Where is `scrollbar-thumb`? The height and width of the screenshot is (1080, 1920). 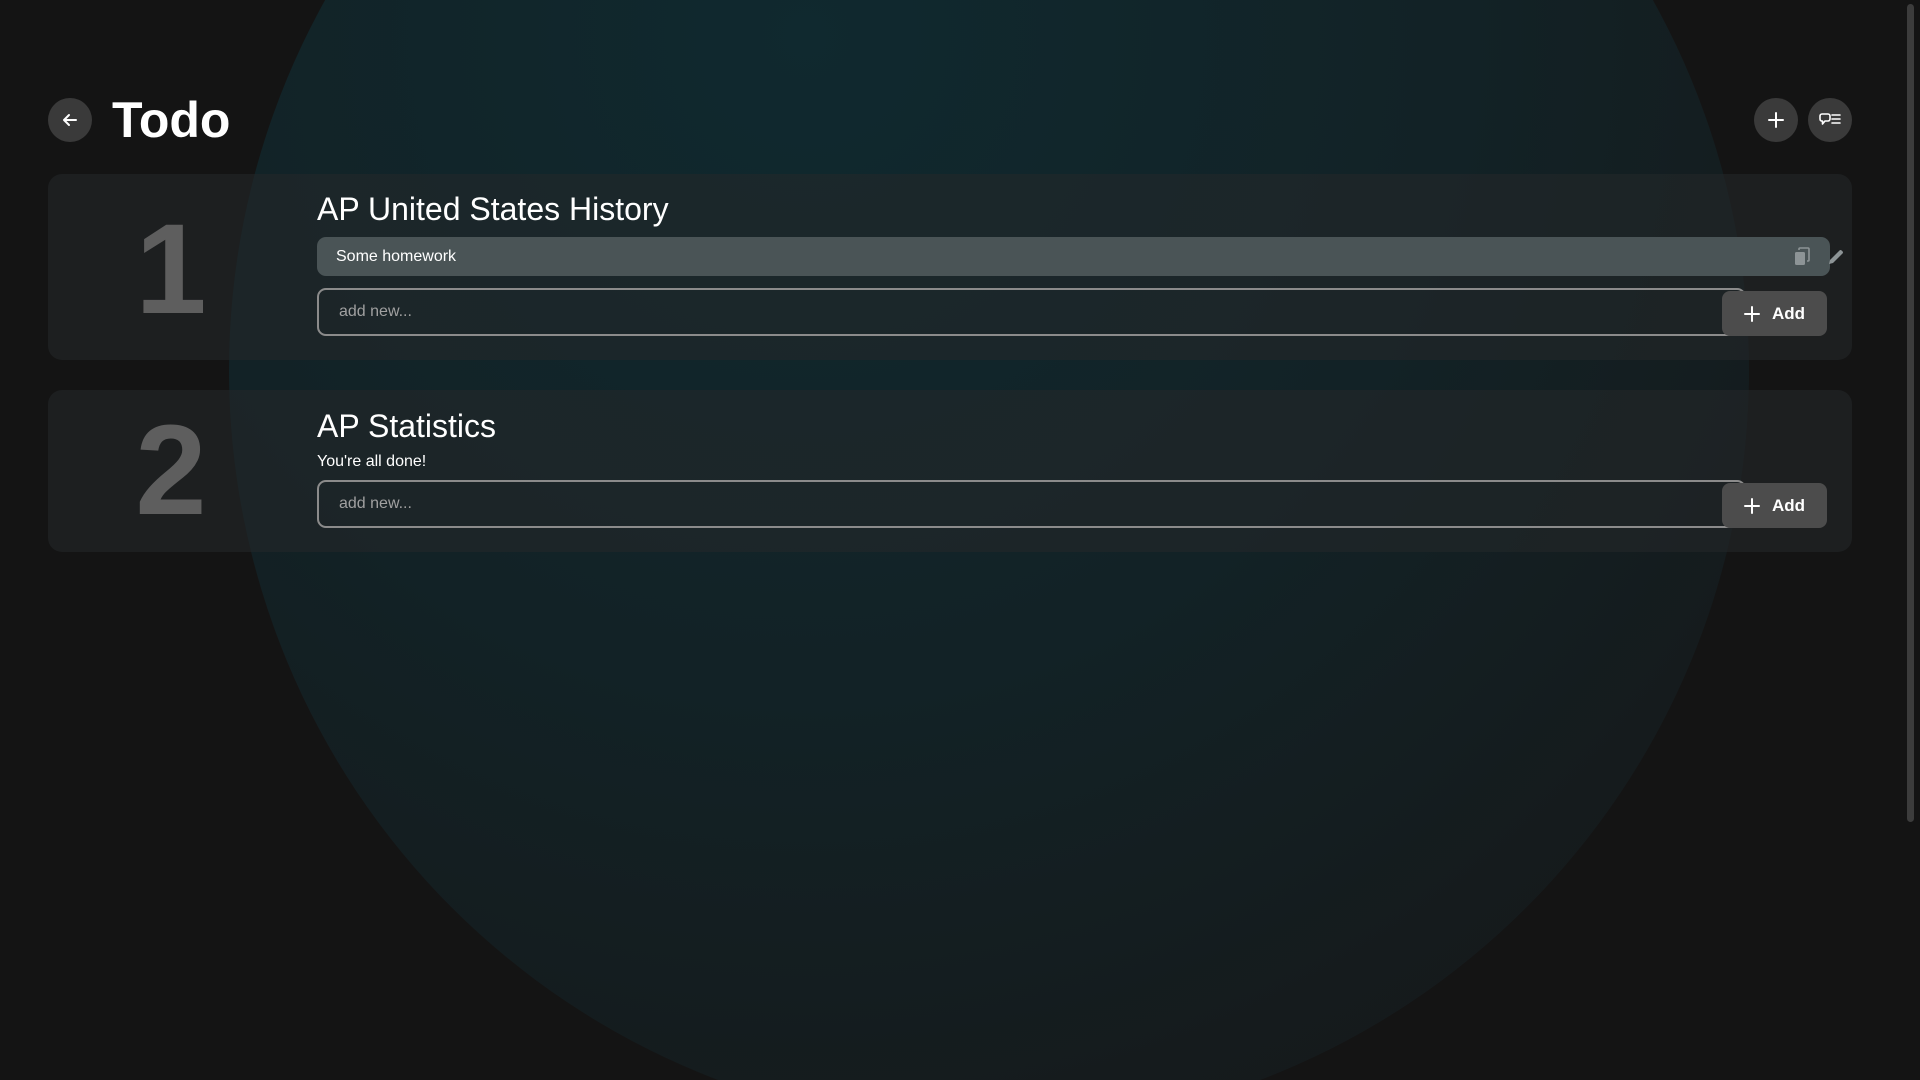
scrollbar-thumb is located at coordinates (1910, 413).